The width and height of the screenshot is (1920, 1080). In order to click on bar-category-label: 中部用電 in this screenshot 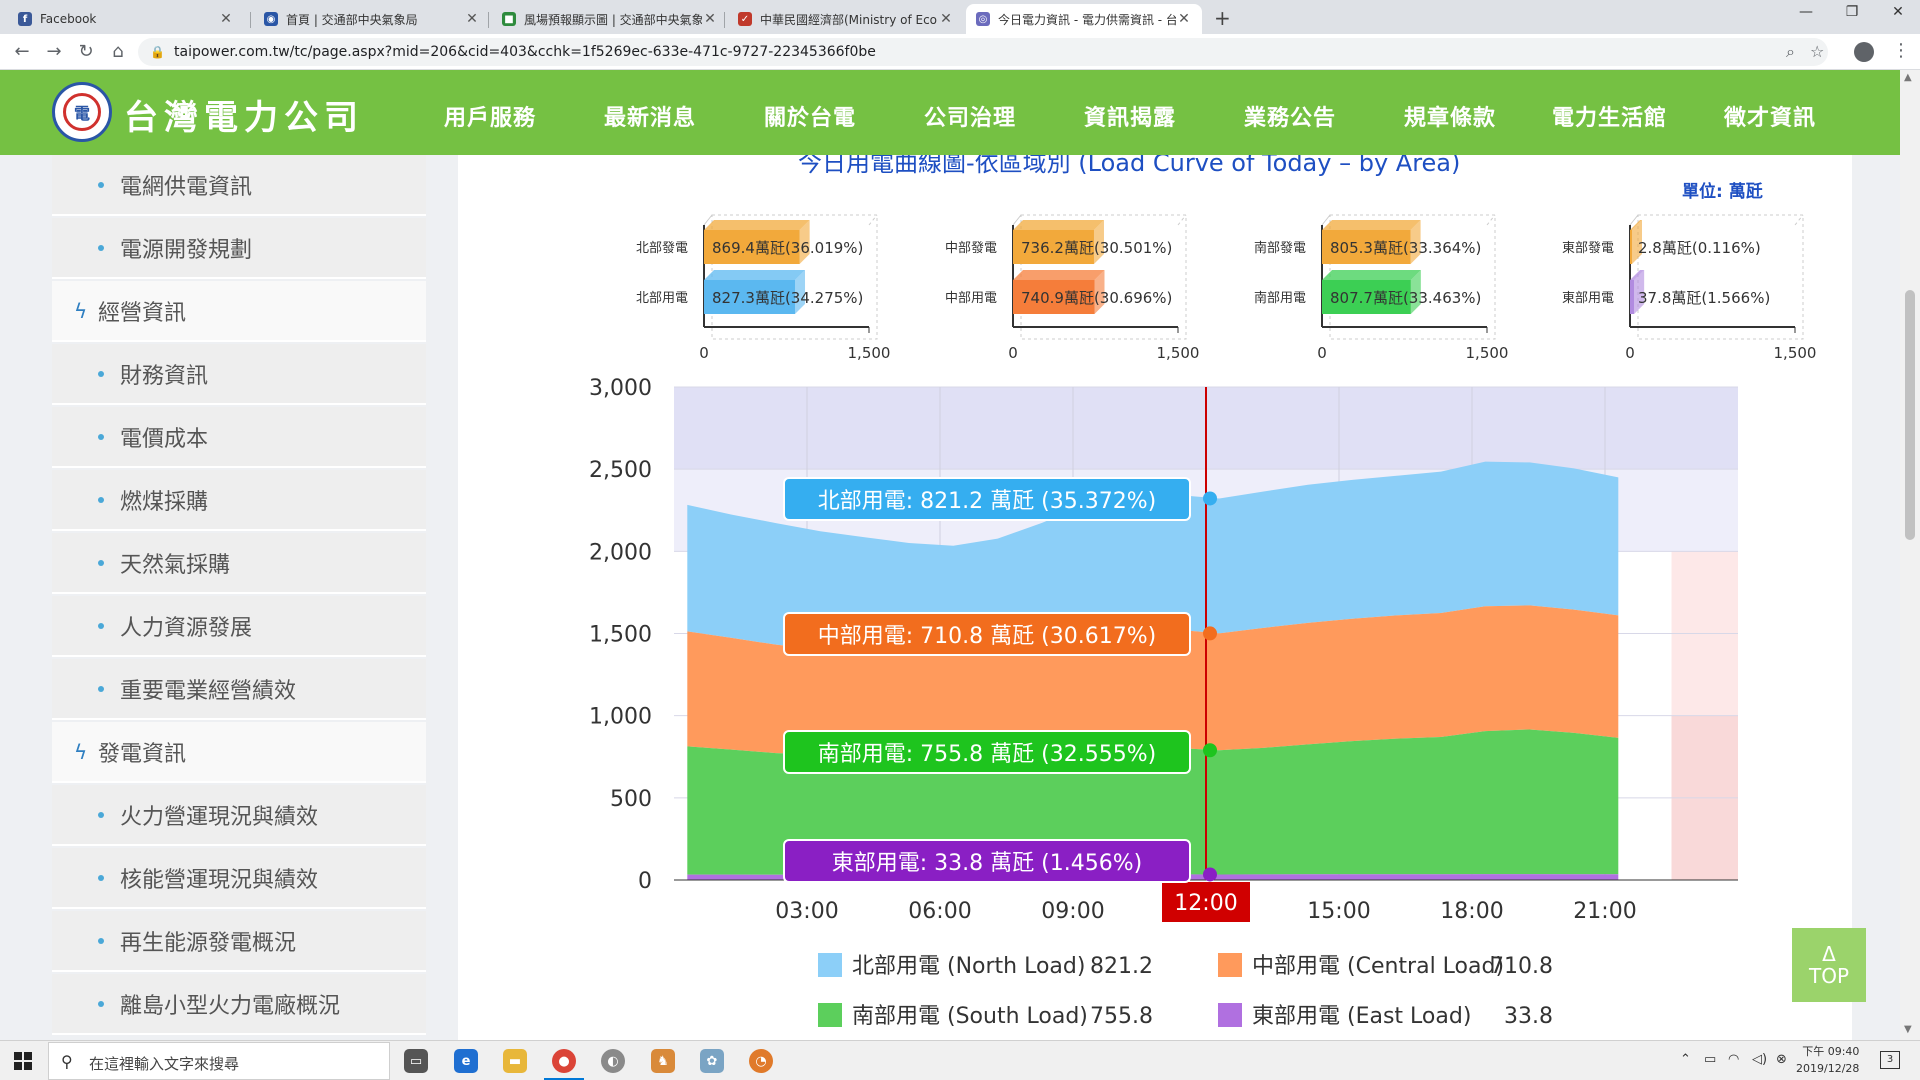, I will do `click(971, 298)`.